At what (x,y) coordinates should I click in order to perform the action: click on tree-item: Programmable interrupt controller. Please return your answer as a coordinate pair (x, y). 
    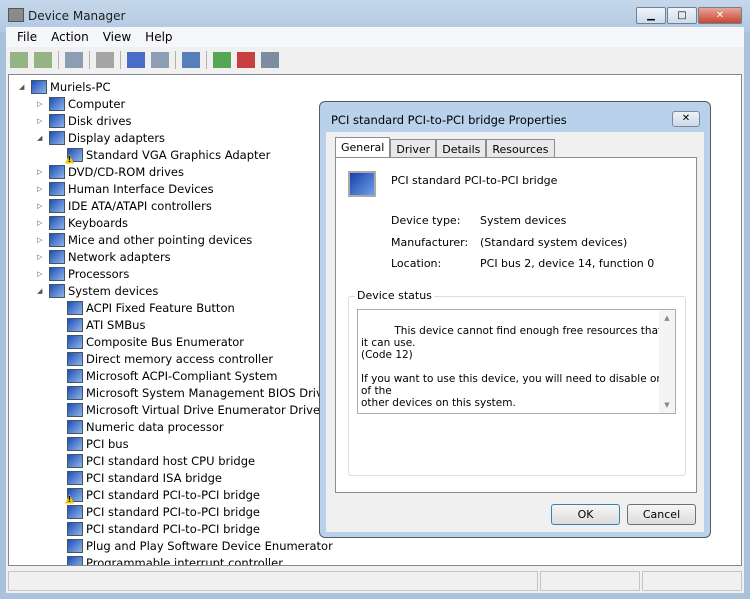
    Looking at the image, I should click on (169, 559).